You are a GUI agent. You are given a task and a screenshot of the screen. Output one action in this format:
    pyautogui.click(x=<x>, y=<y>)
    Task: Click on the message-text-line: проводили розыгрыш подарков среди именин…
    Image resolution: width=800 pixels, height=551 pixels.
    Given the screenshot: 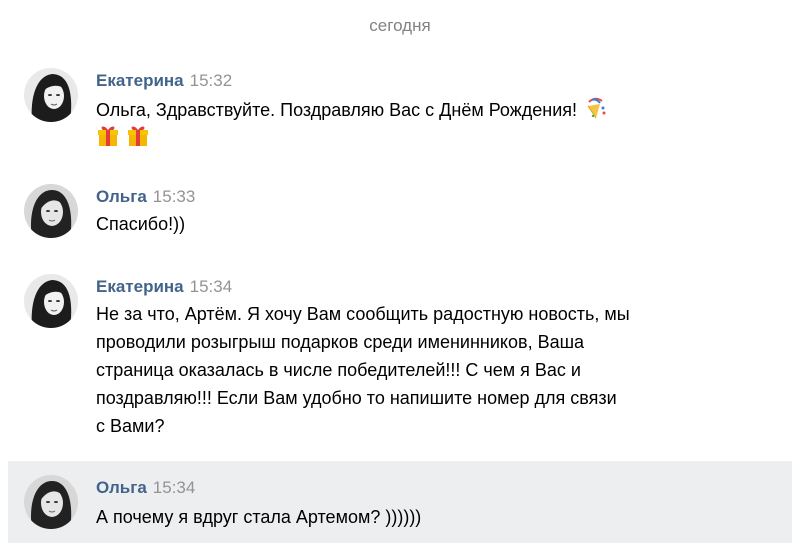 What is the action you would take?
    pyautogui.click(x=340, y=342)
    